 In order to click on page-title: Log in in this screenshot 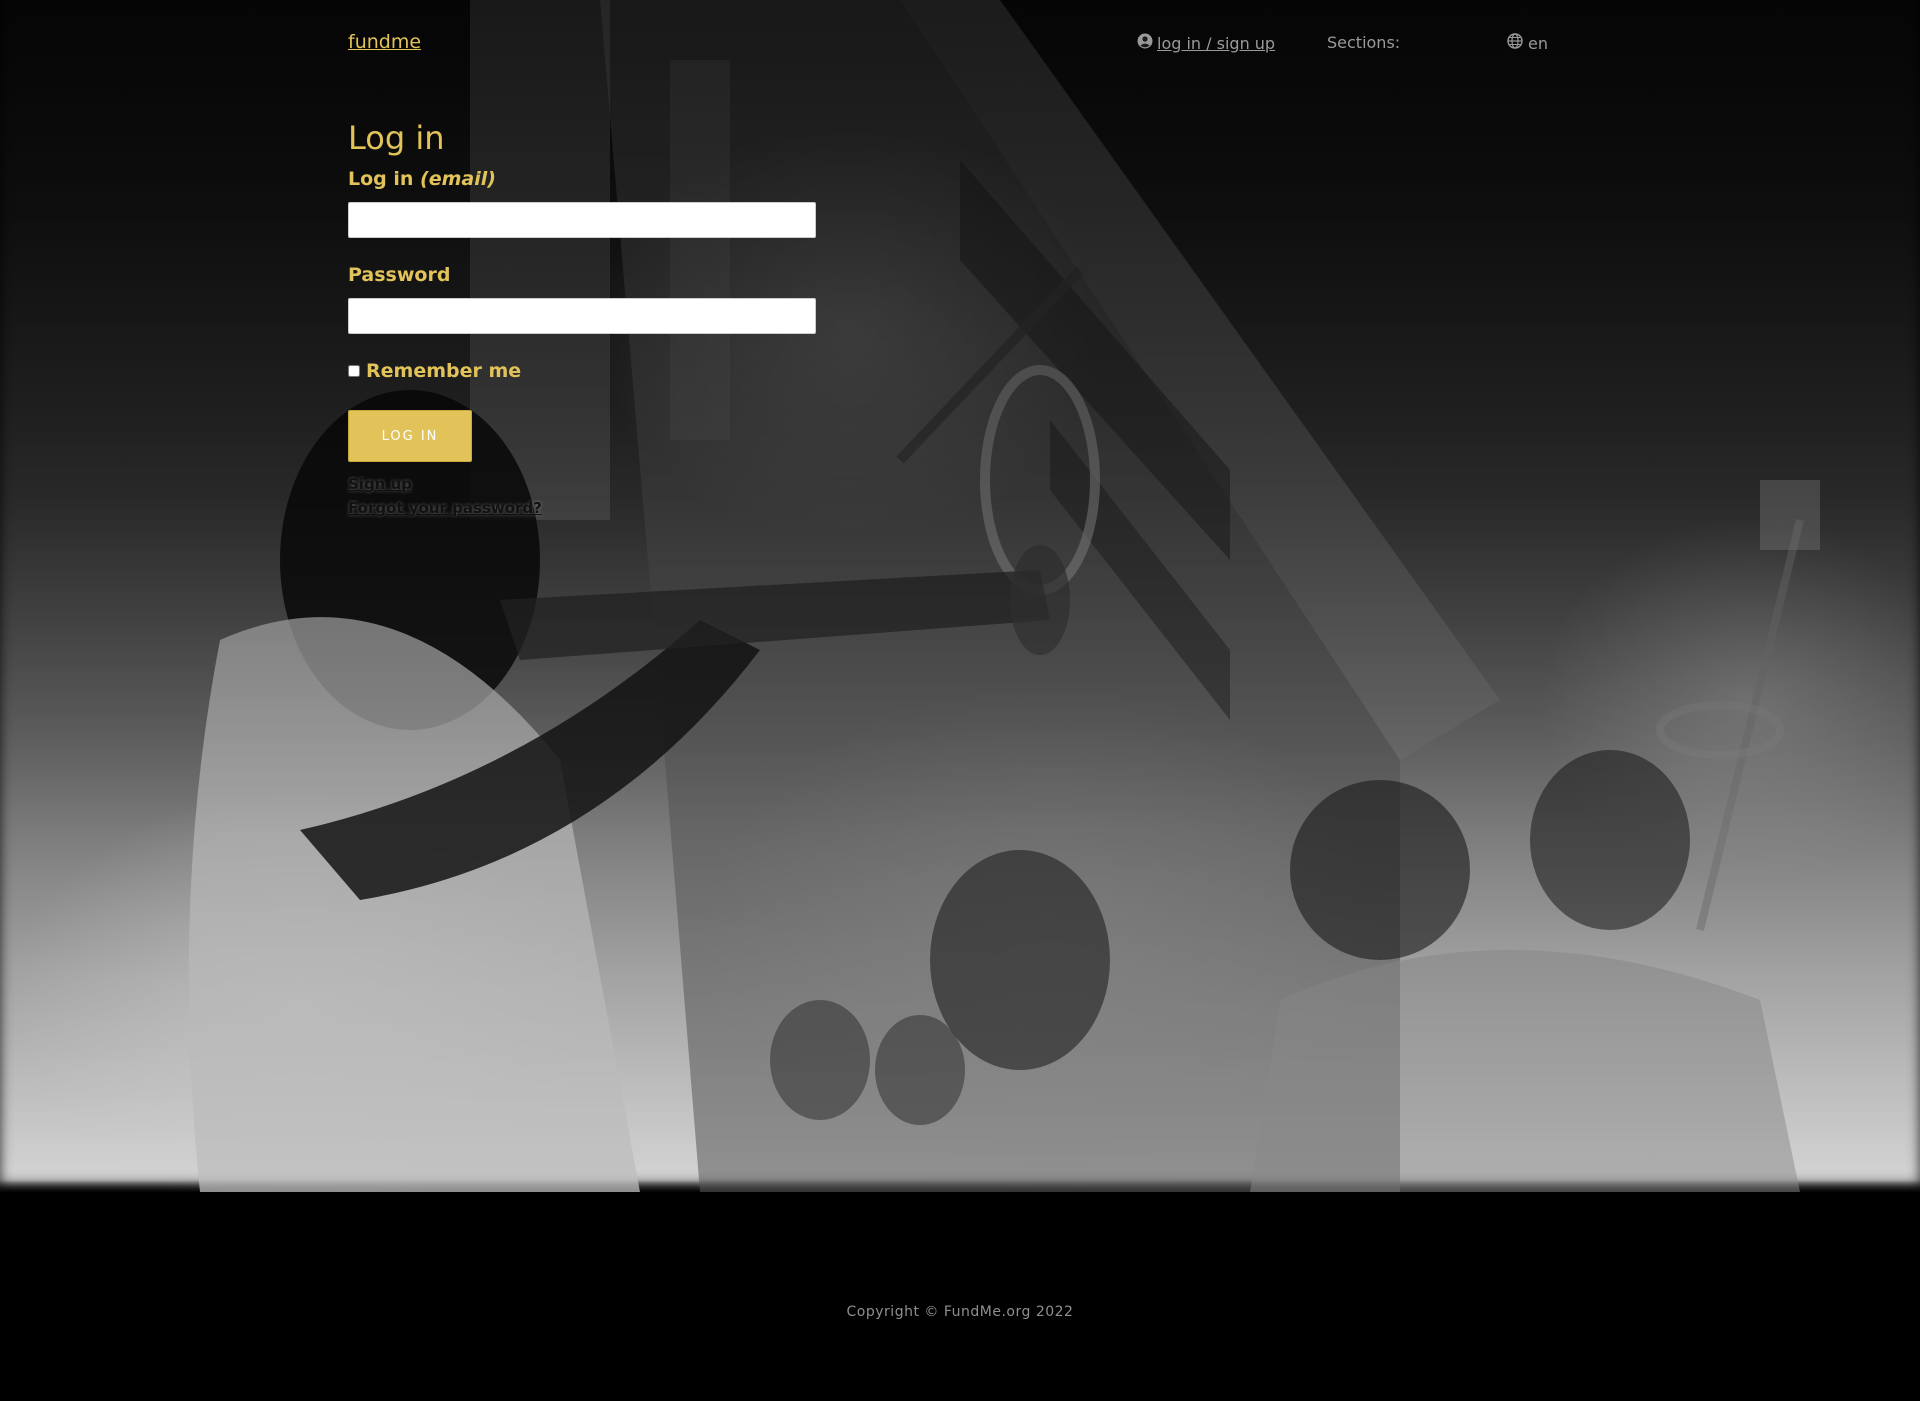, I will do `click(396, 138)`.